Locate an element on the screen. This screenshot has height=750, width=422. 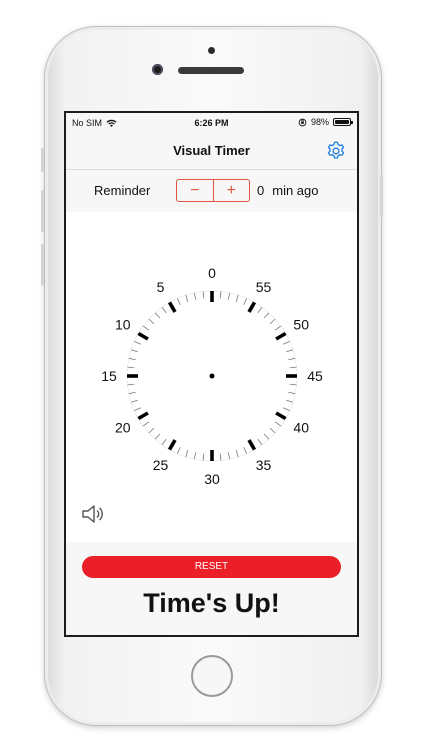
decrement-button: − is located at coordinates (195, 190).